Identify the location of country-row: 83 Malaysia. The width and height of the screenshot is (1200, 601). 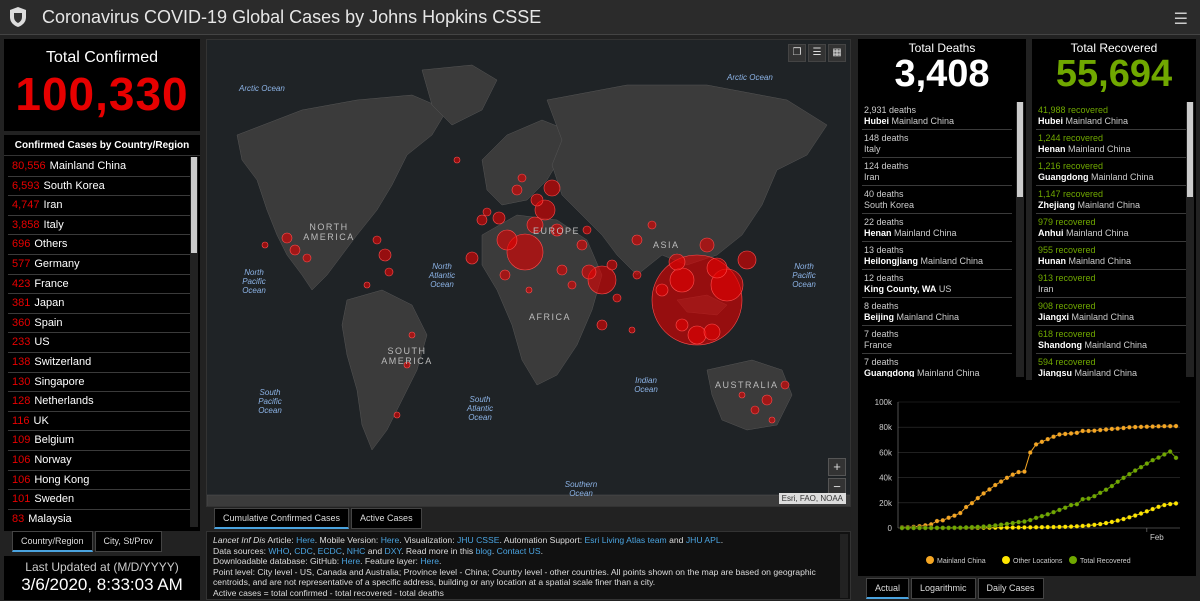
(100, 518).